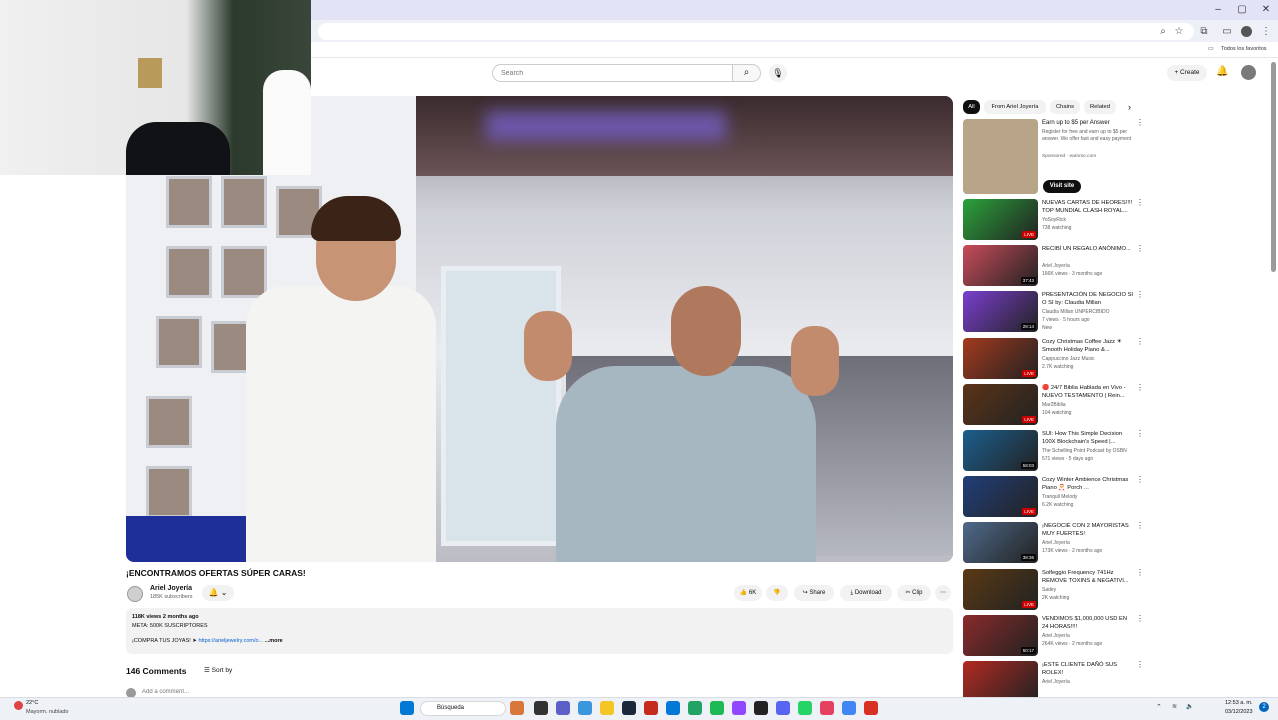  Describe the element at coordinates (1222, 71) in the screenshot. I see `notifications-bell-icon: 🔔` at that location.